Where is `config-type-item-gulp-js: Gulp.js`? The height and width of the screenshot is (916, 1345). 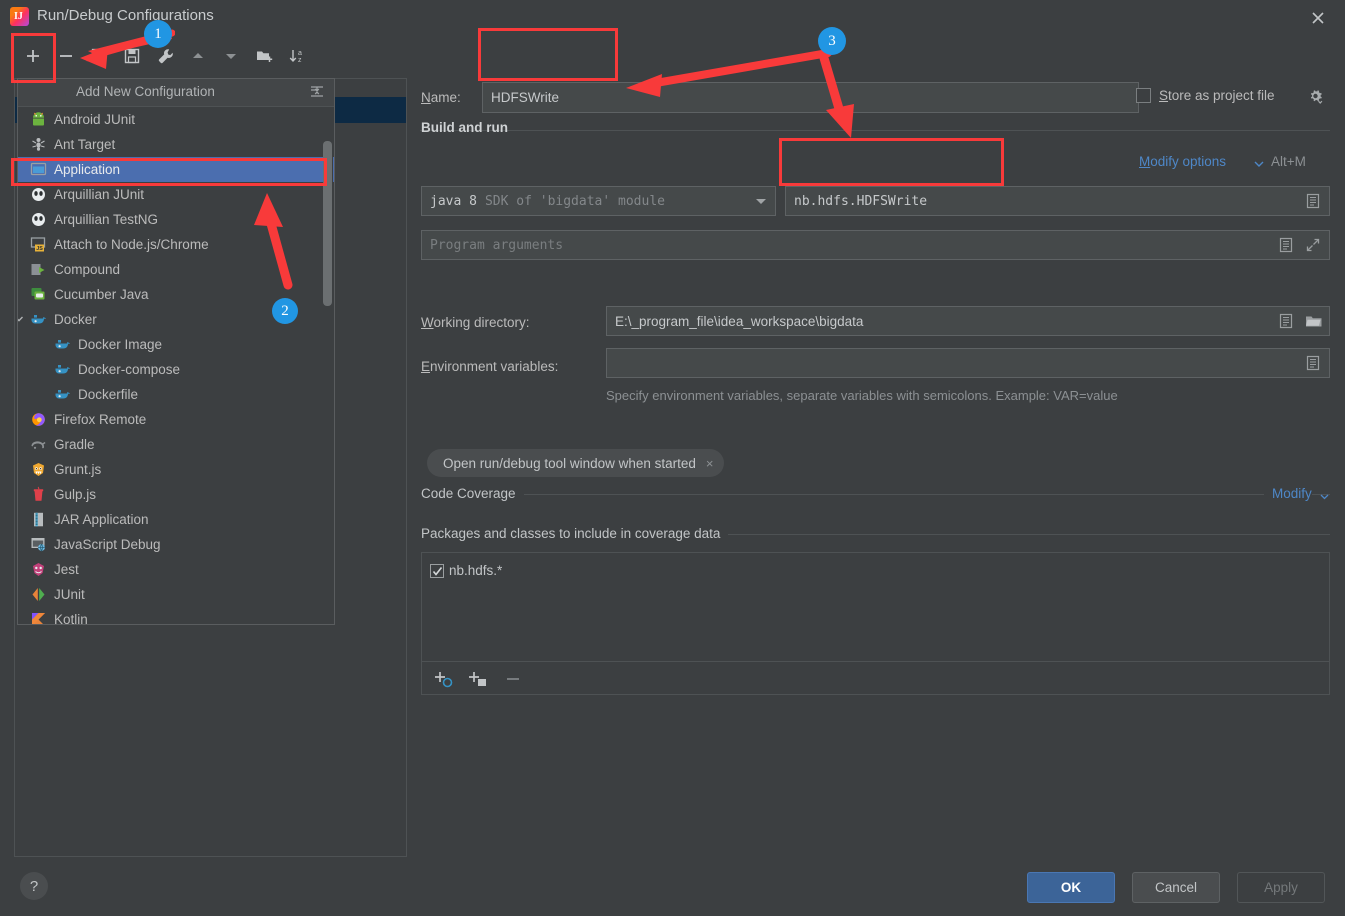 config-type-item-gulp-js: Gulp.js is located at coordinates (176, 494).